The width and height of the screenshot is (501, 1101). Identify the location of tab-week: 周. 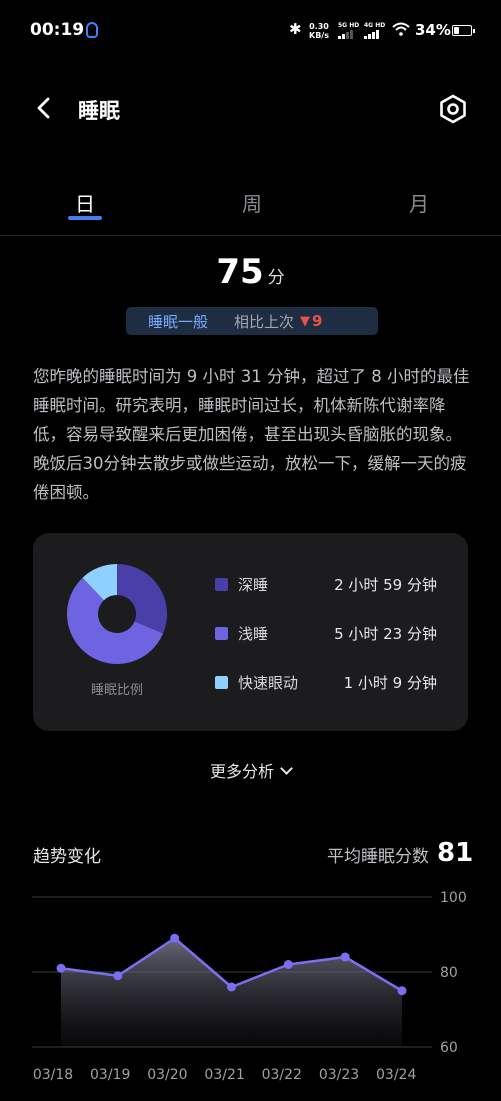
(252, 202).